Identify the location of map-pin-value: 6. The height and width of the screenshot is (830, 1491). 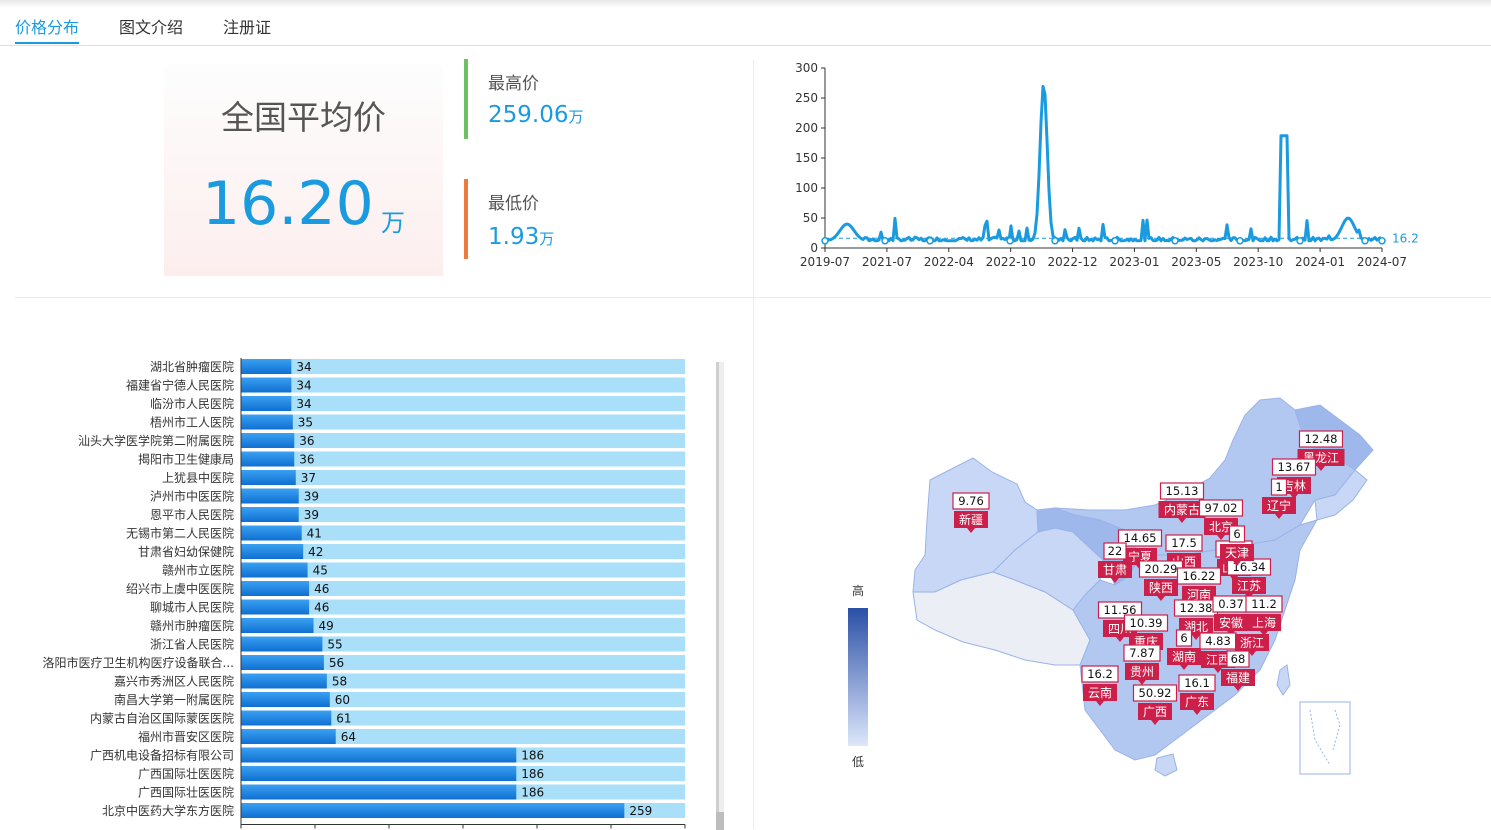
(1236, 534).